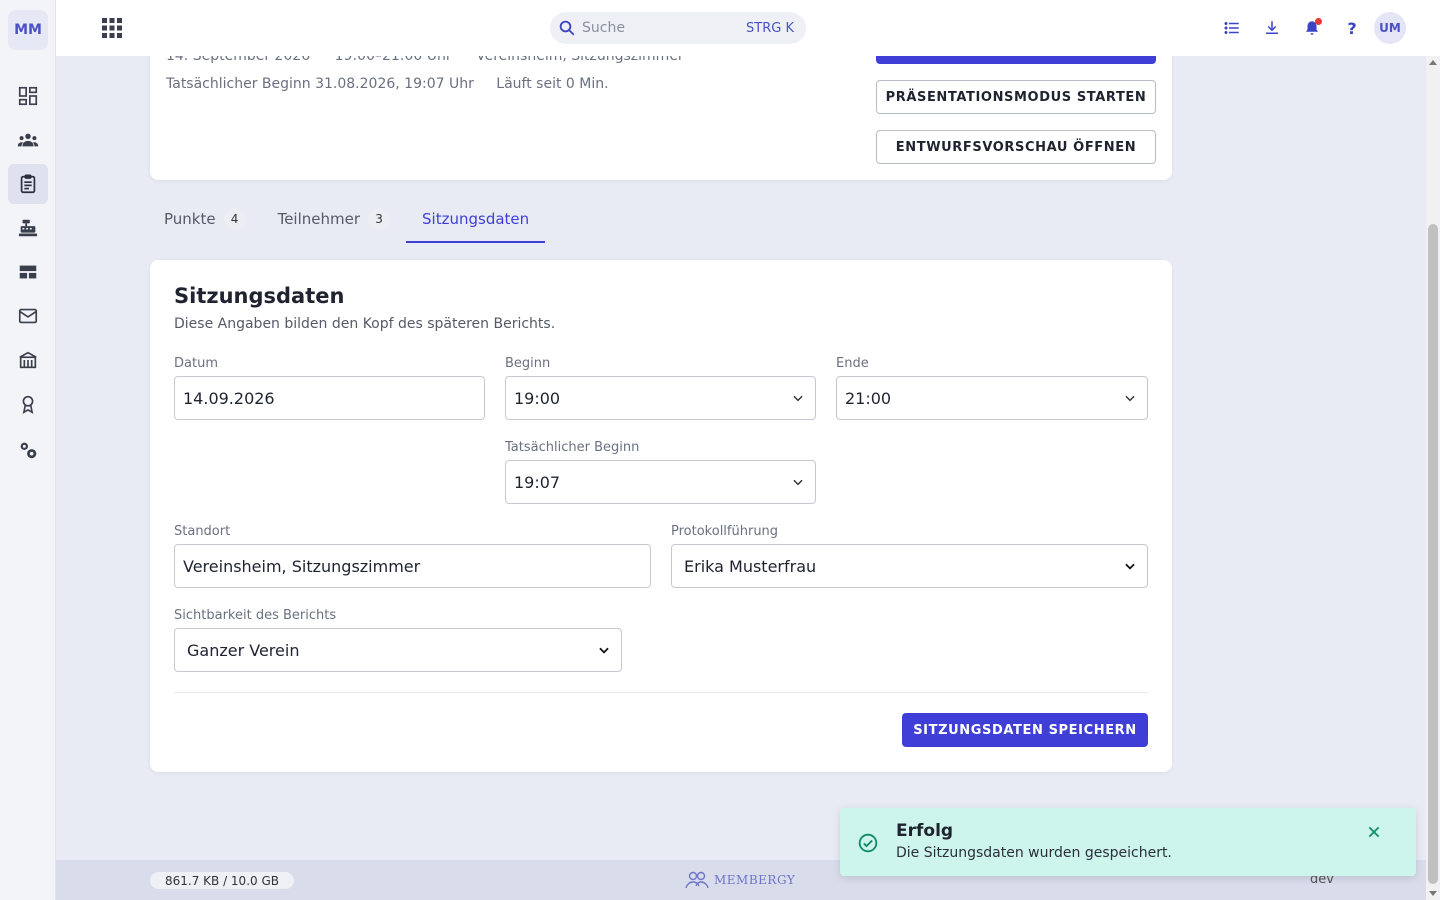 The width and height of the screenshot is (1440, 900). What do you see at coordinates (398, 650) in the screenshot?
I see `visibility-select: Ganzer Verein` at bounding box center [398, 650].